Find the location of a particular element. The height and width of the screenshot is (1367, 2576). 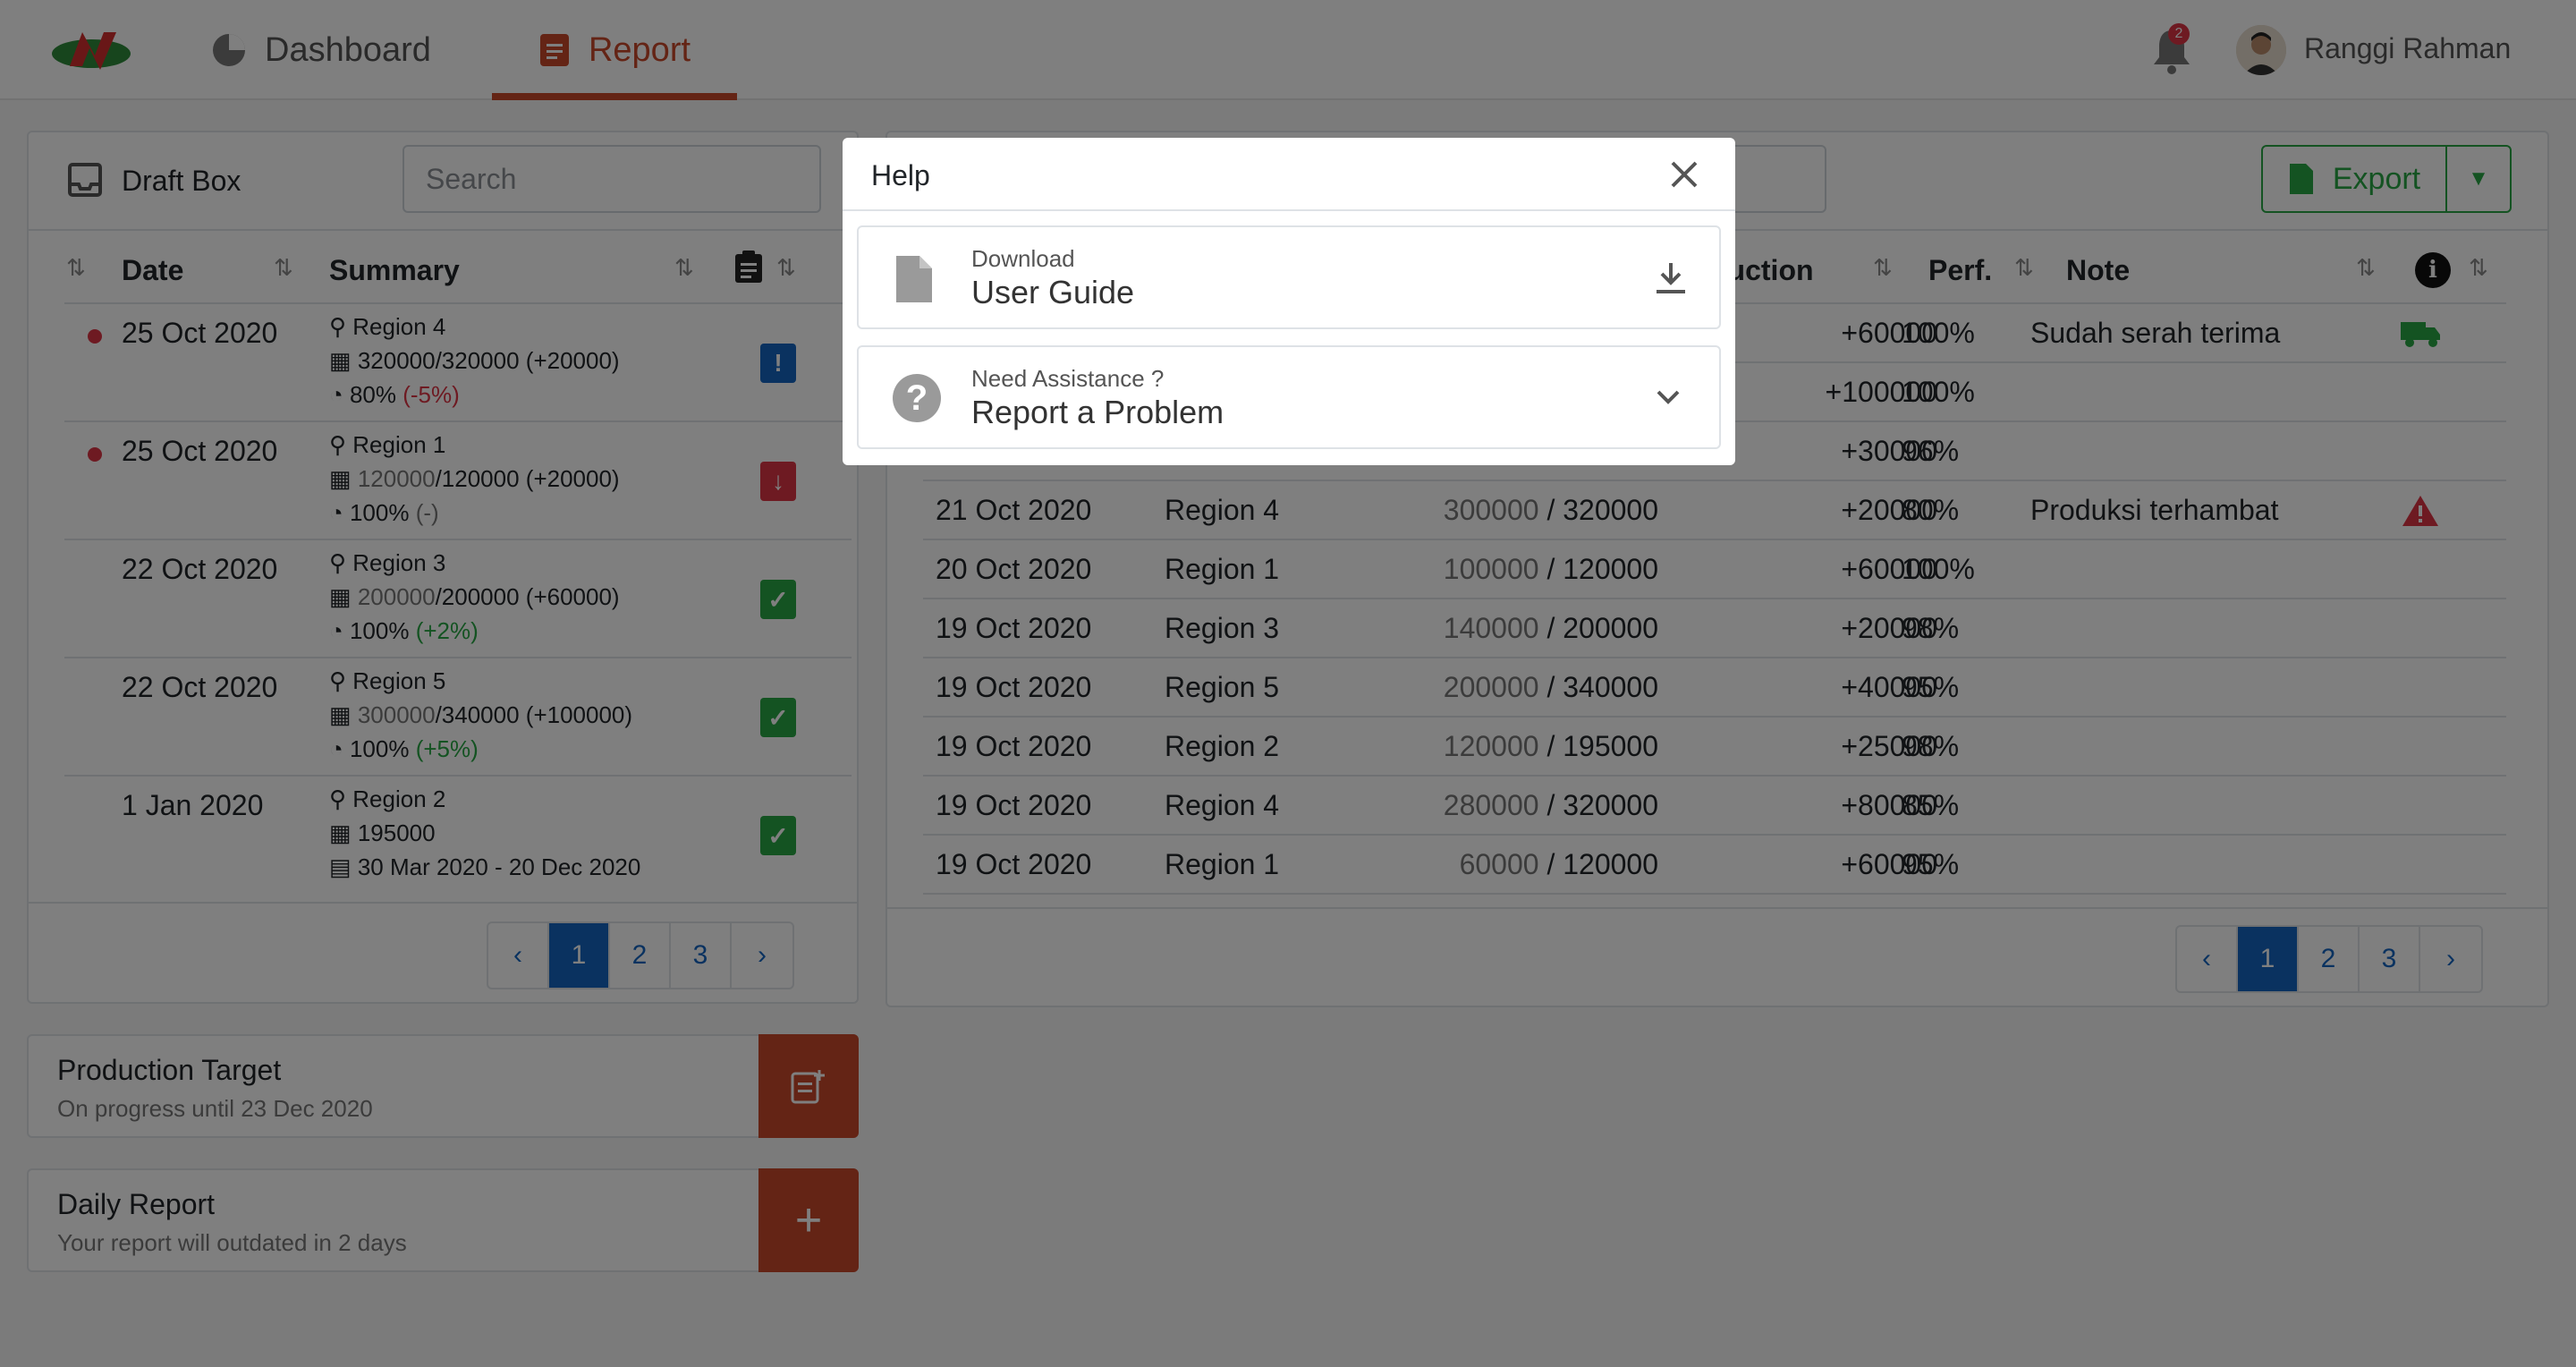

modal-header: Help is located at coordinates (1289, 174).